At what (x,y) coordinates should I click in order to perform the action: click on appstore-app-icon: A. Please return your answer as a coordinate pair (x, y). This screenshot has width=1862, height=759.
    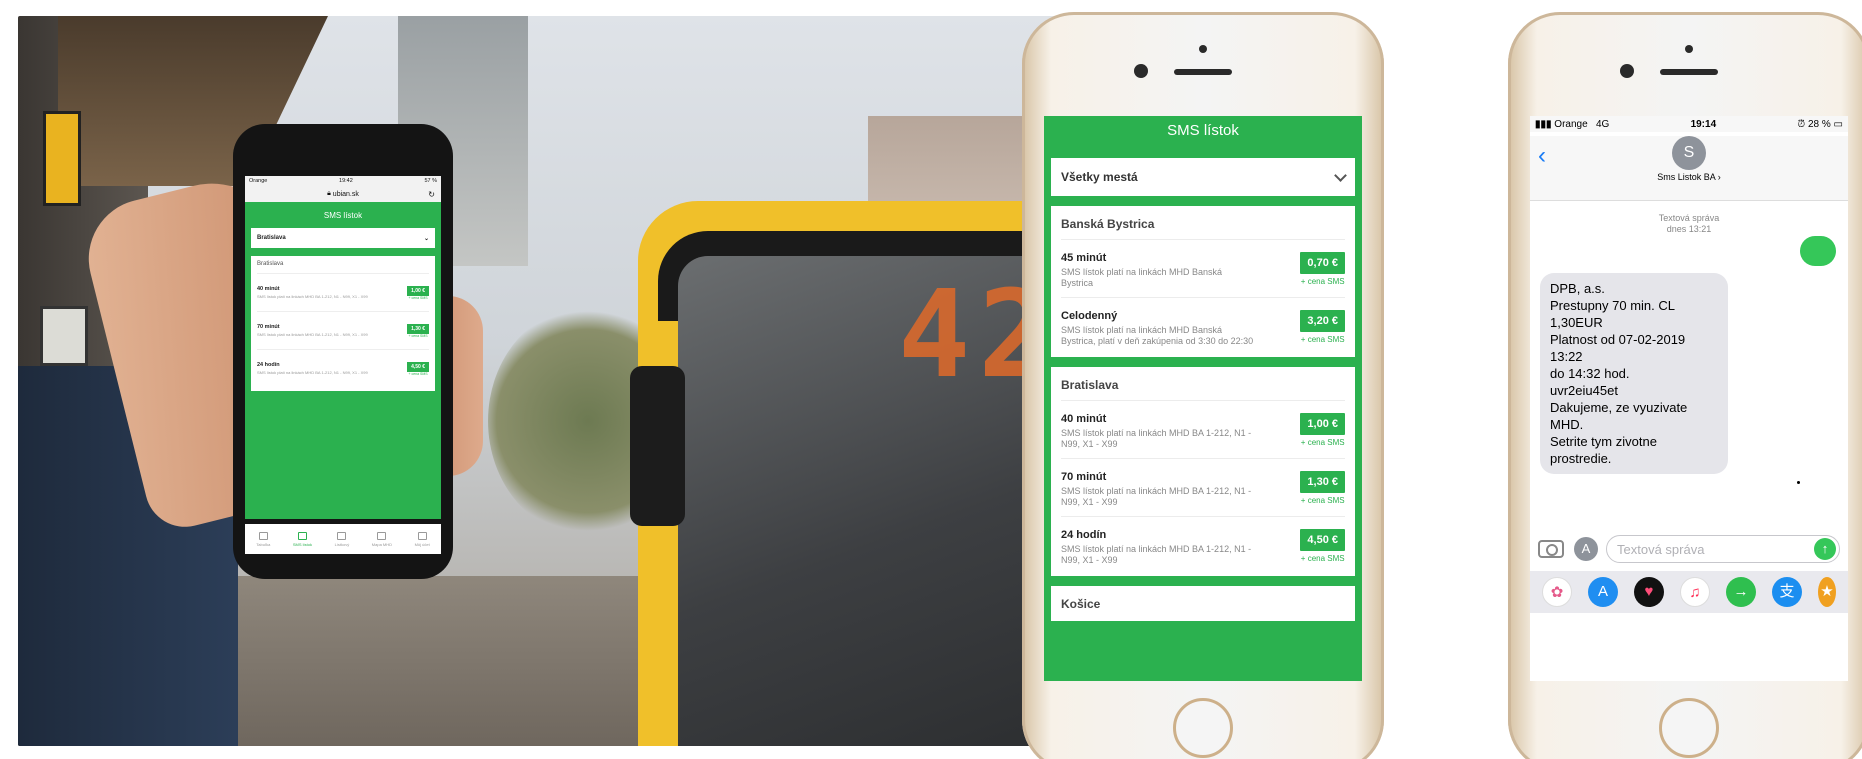
    Looking at the image, I should click on (1603, 592).